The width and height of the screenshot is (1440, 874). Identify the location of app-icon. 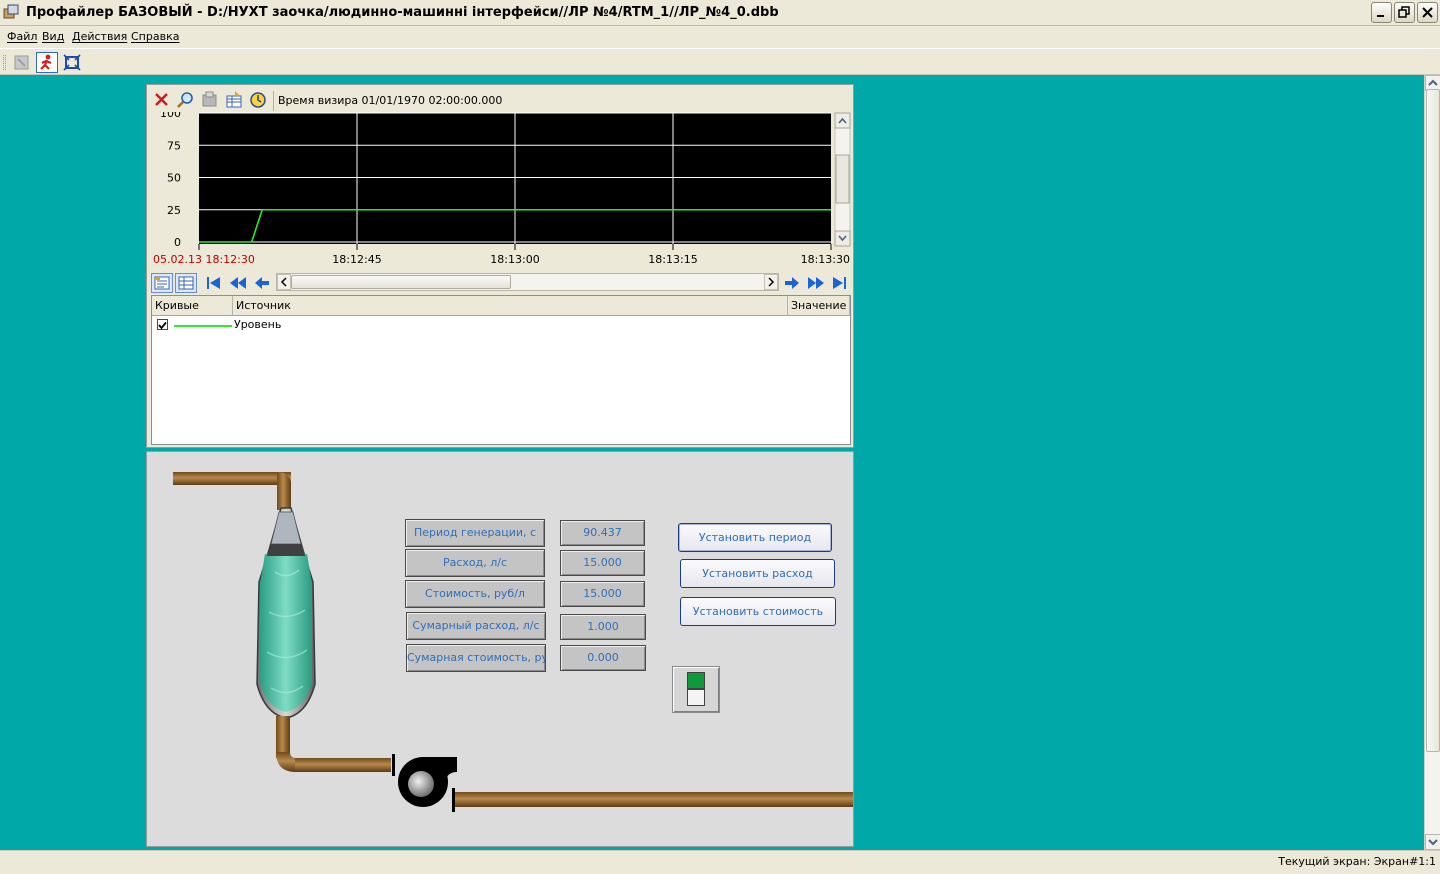
(11, 11).